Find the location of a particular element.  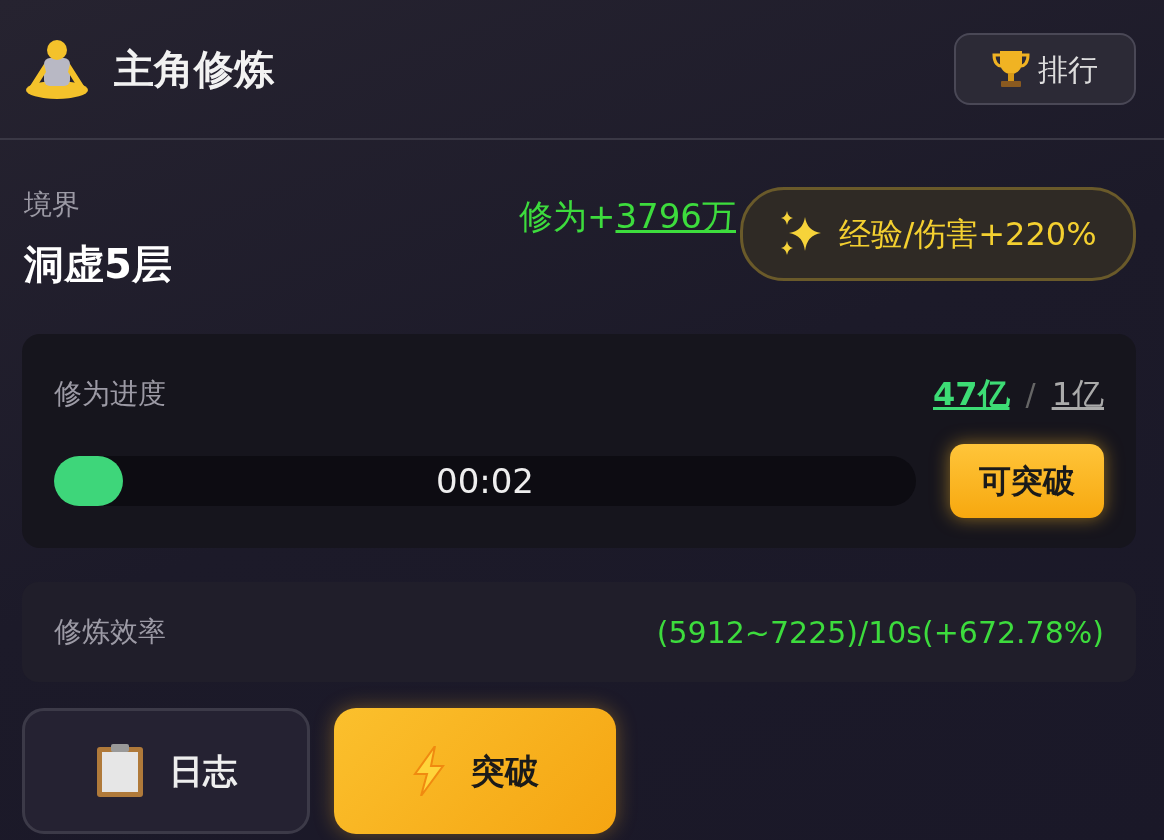

efficiency-value: (5912~7225)/10s(+672.78%) is located at coordinates (880, 632).